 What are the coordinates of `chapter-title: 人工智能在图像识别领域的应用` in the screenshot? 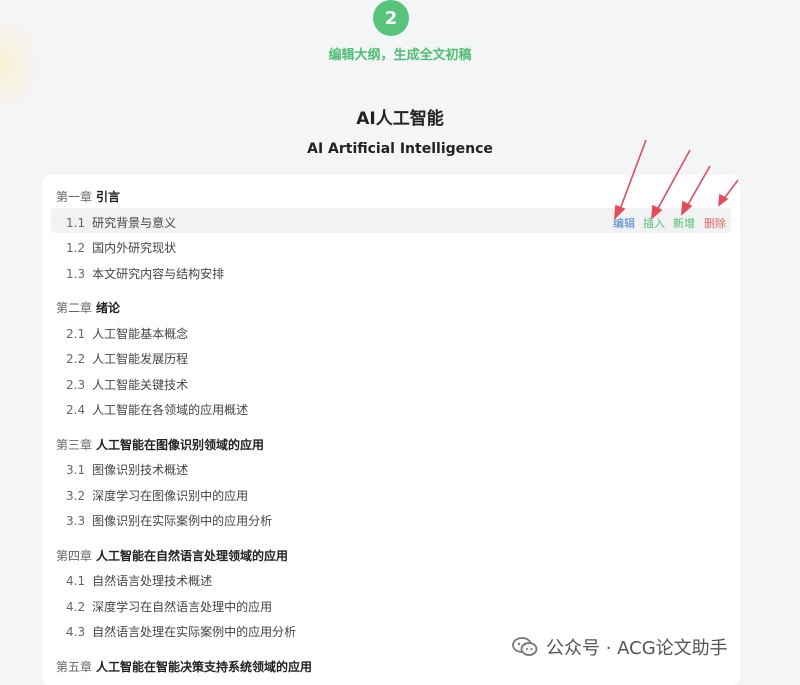 It's located at (180, 445).